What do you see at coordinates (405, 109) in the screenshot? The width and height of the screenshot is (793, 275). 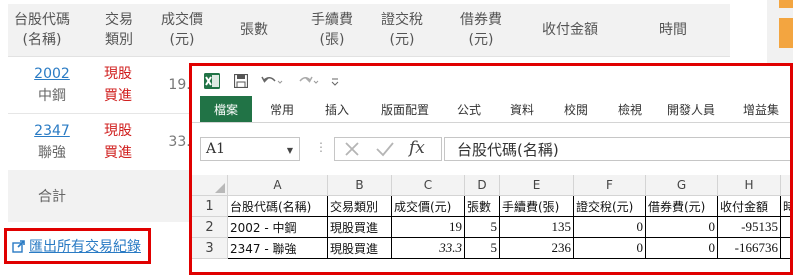 I see `tab-page-layout: 版面配置` at bounding box center [405, 109].